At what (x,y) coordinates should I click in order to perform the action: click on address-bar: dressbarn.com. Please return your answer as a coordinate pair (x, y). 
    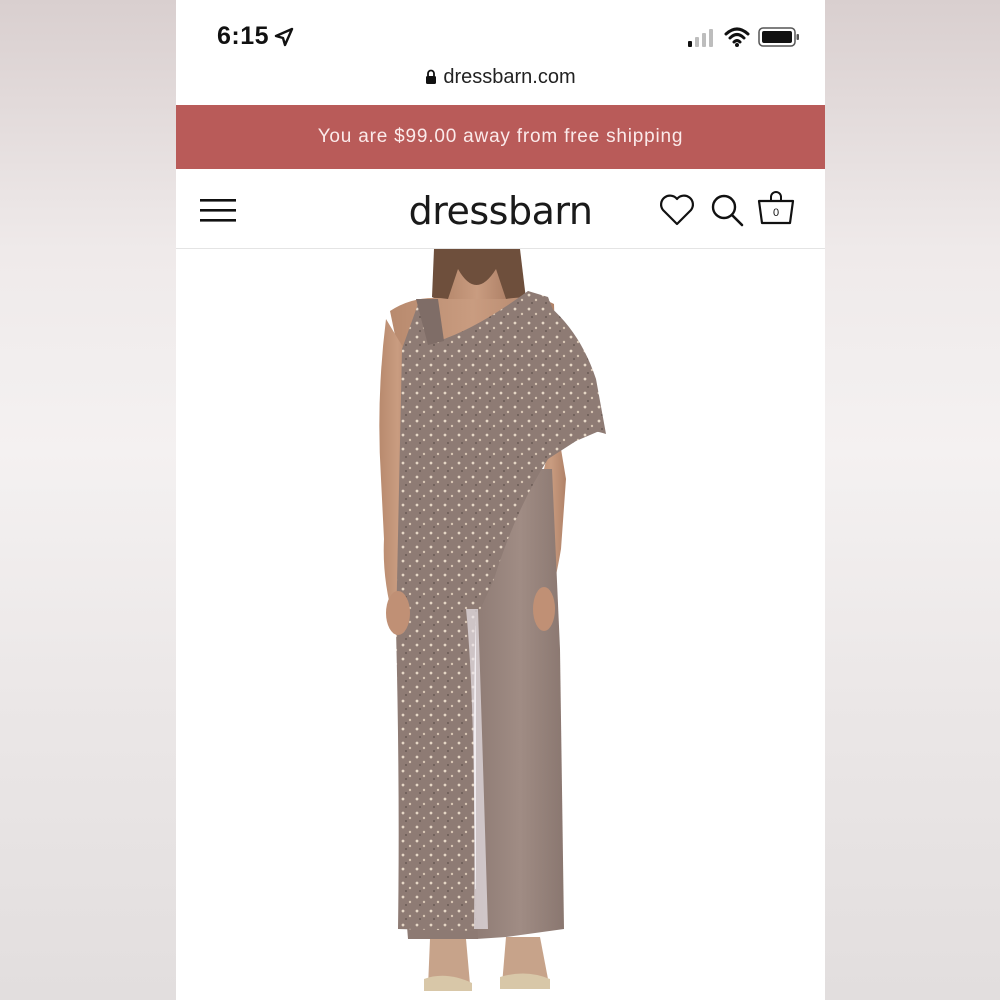
    Looking at the image, I should click on (500, 77).